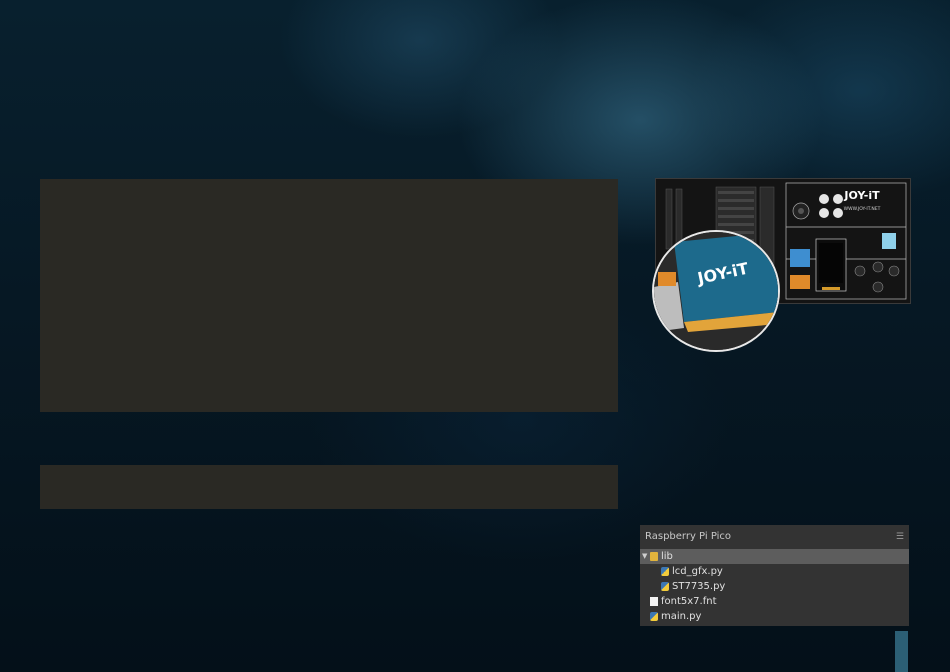  I want to click on tree-item-lcd-gfx: lcd_gfx.py, so click(774, 571).